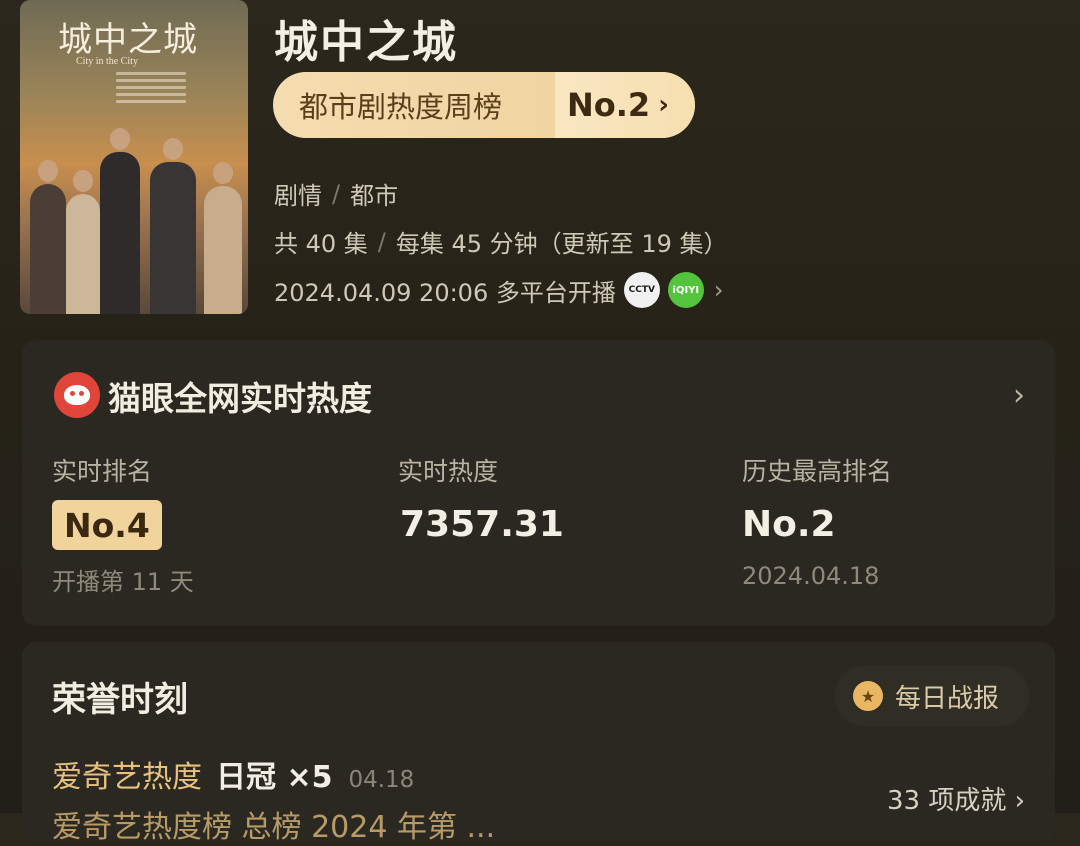 This screenshot has width=1080, height=846. I want to click on rank-chart-value: No.2 ›, so click(625, 105).